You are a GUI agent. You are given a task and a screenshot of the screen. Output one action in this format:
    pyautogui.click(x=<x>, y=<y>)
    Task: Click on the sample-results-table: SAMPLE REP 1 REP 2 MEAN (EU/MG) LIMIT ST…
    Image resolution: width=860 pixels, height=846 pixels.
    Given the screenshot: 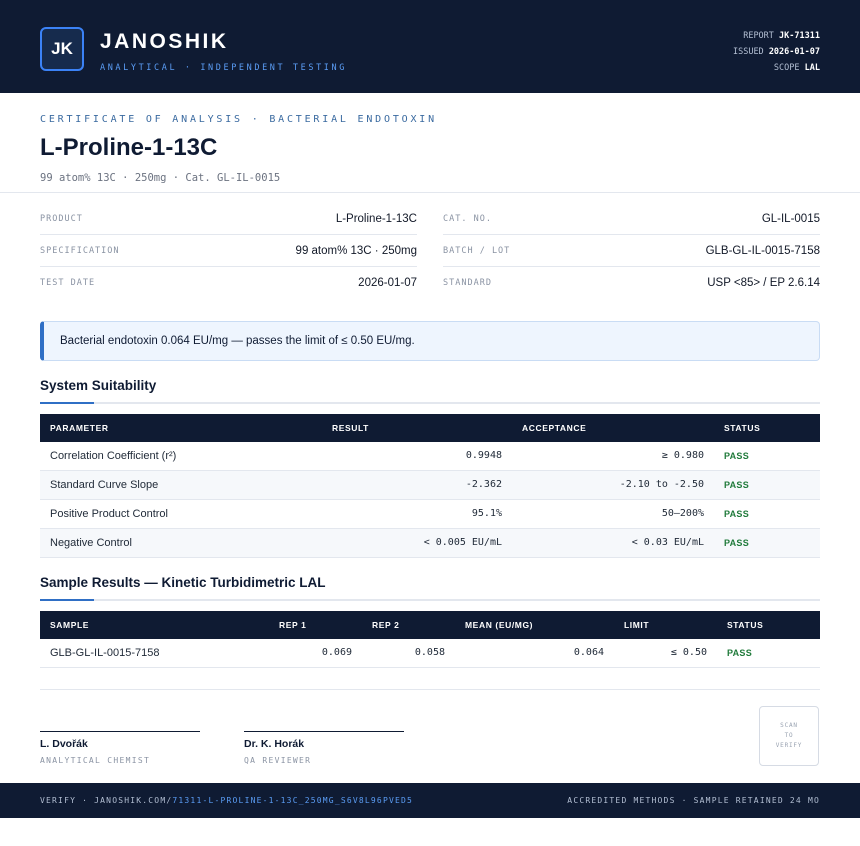 What is the action you would take?
    pyautogui.click(x=430, y=639)
    